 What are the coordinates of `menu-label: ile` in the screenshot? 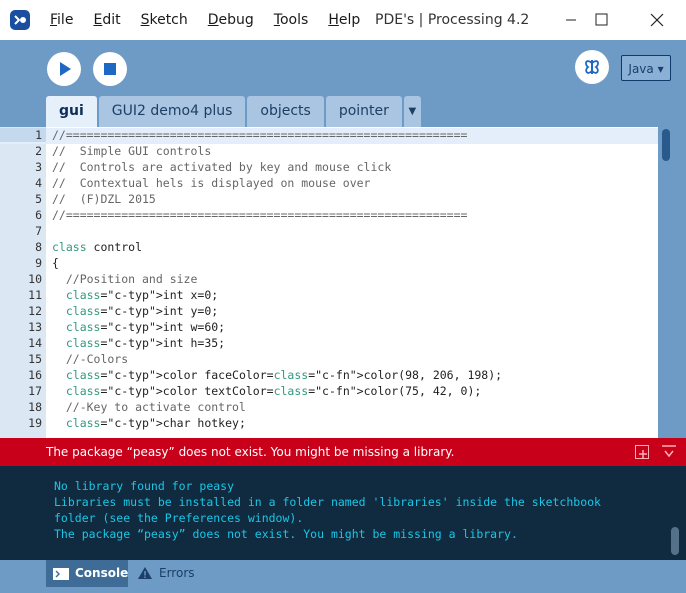 It's located at (65, 20).